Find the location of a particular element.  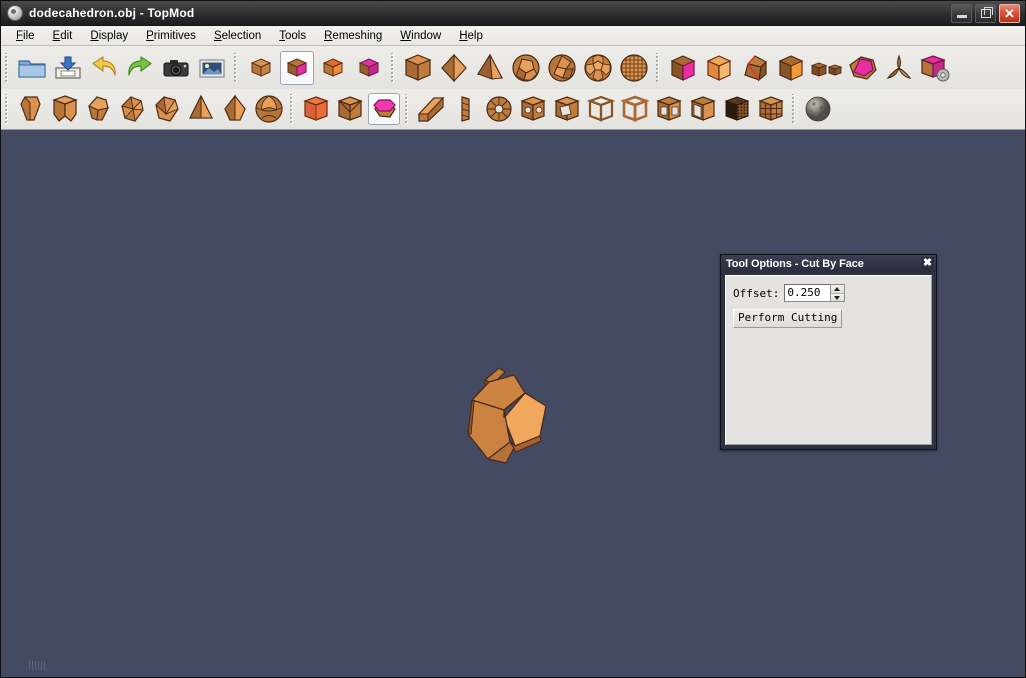

remesh-wire-open-icon is located at coordinates (703, 109).